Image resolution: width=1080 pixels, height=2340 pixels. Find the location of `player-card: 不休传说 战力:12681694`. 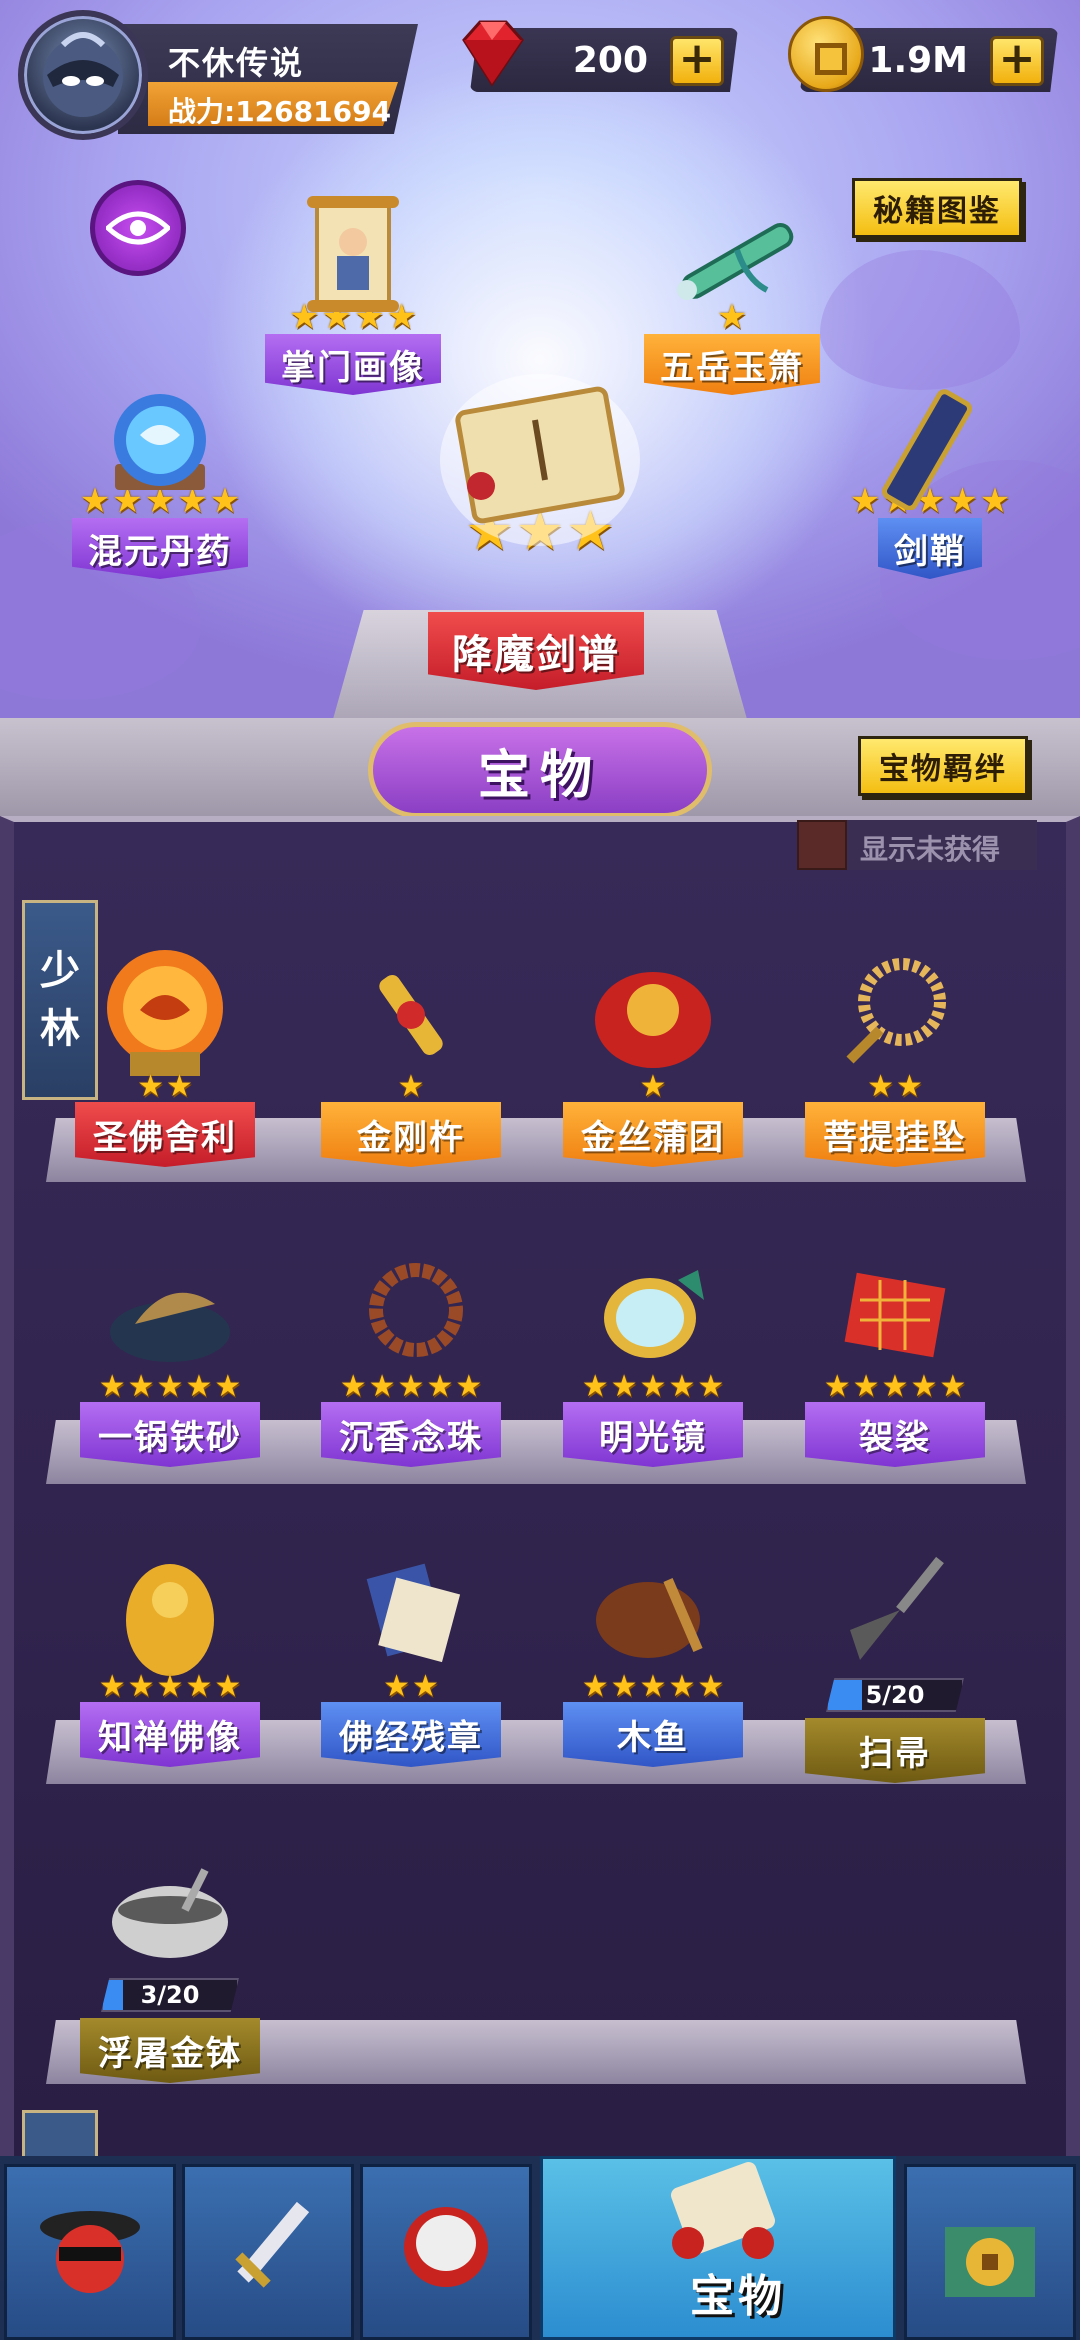

player-card: 不休传说 战力:12681694 is located at coordinates (218, 75).